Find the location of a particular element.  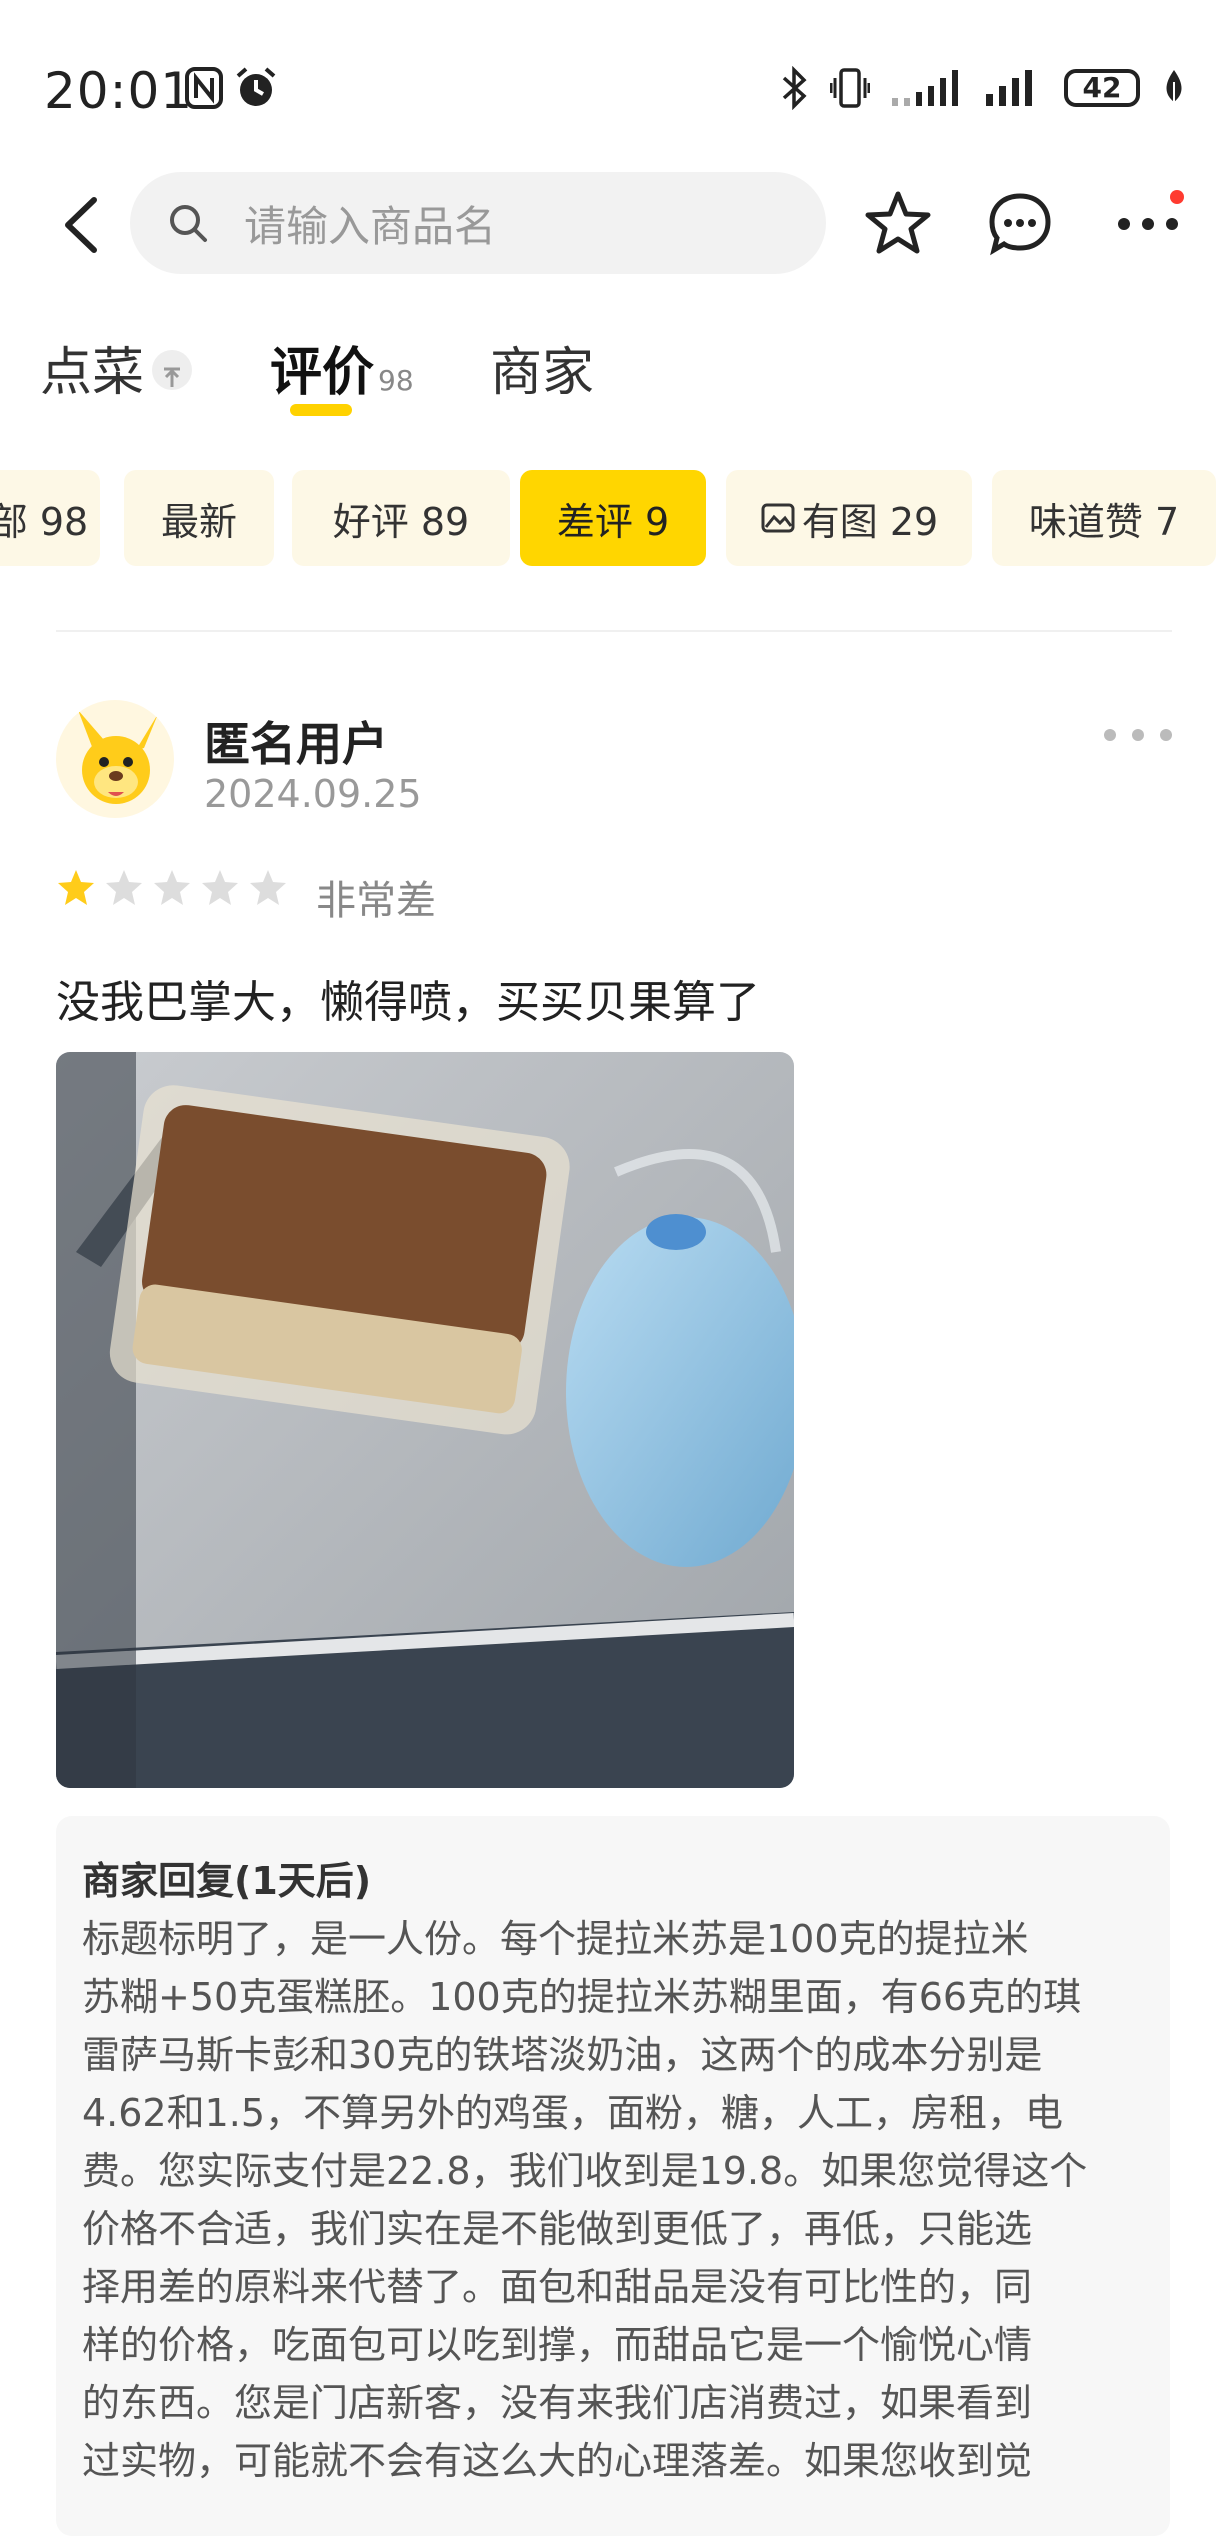

reply-line: 价格不合适，我们实在是不能做到更低了，再低，只能选 is located at coordinates (557, 2229).